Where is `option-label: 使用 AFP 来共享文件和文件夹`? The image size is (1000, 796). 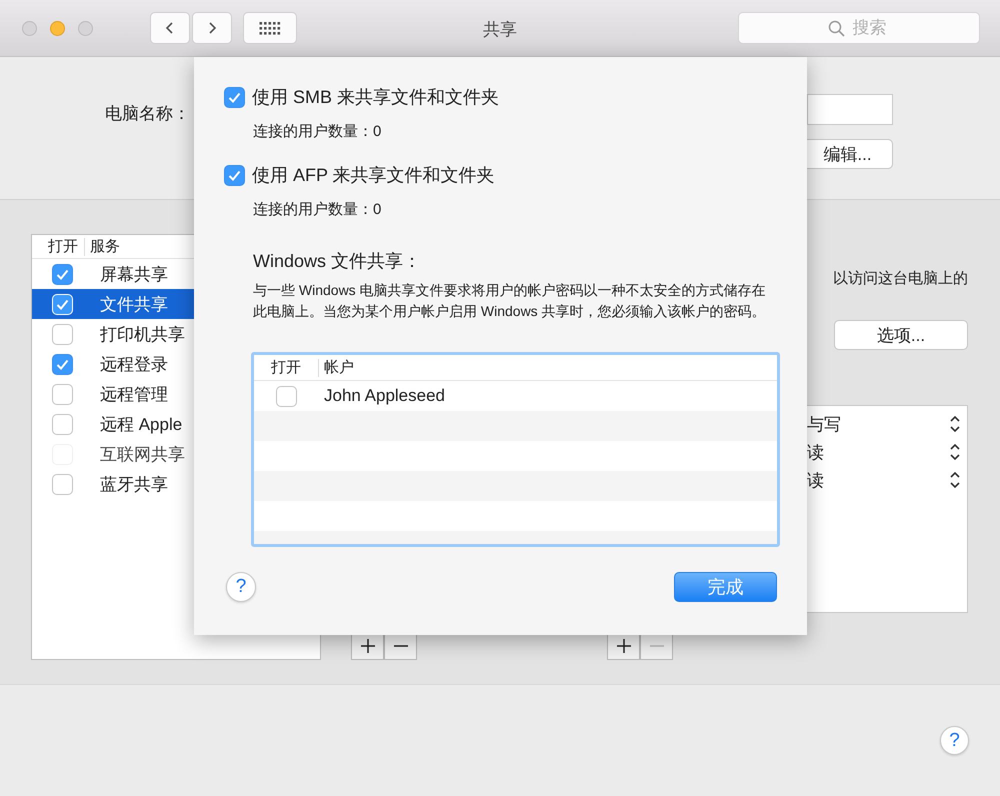
option-label: 使用 AFP 来共享文件和文件夹 is located at coordinates (373, 175).